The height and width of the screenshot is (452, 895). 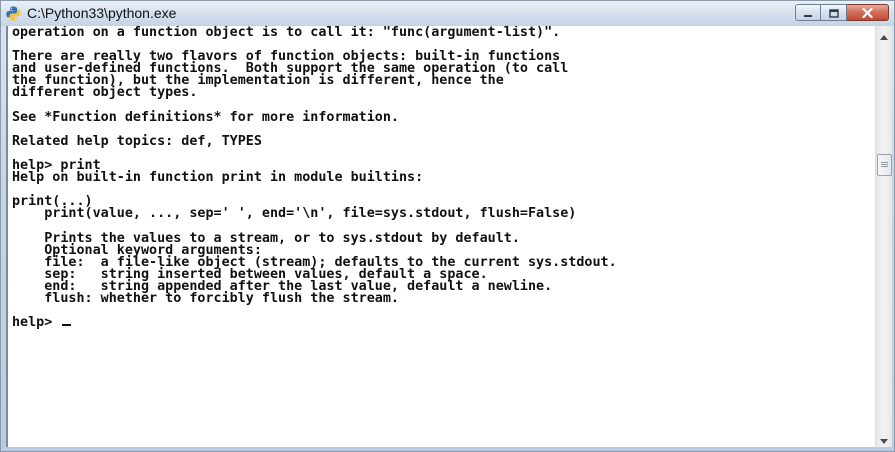 I want to click on scroll-down-arrow-icon, so click(x=884, y=438).